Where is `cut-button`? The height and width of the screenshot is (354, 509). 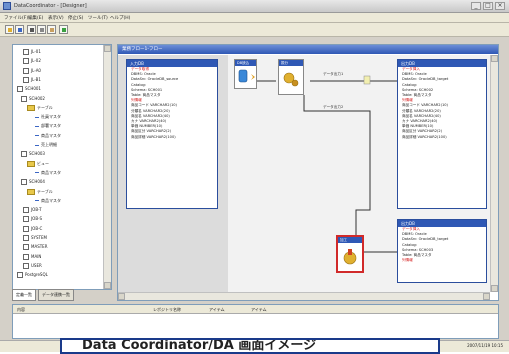 cut-button is located at coordinates (31, 29).